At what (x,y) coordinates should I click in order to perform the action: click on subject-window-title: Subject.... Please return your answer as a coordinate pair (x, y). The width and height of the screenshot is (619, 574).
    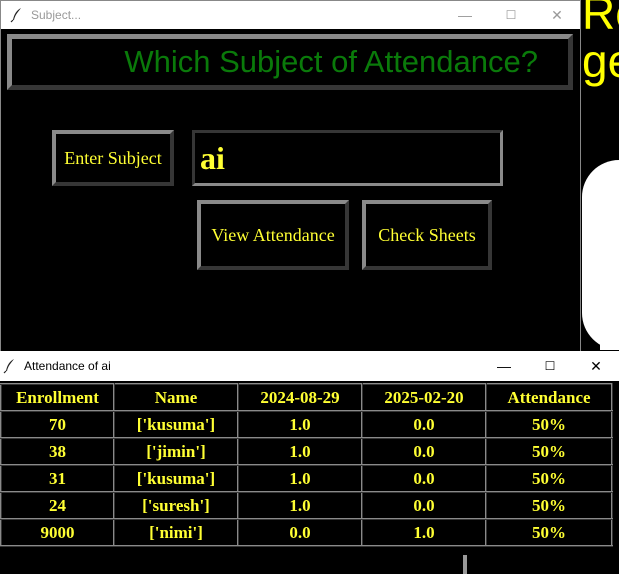
    Looking at the image, I should click on (56, 15).